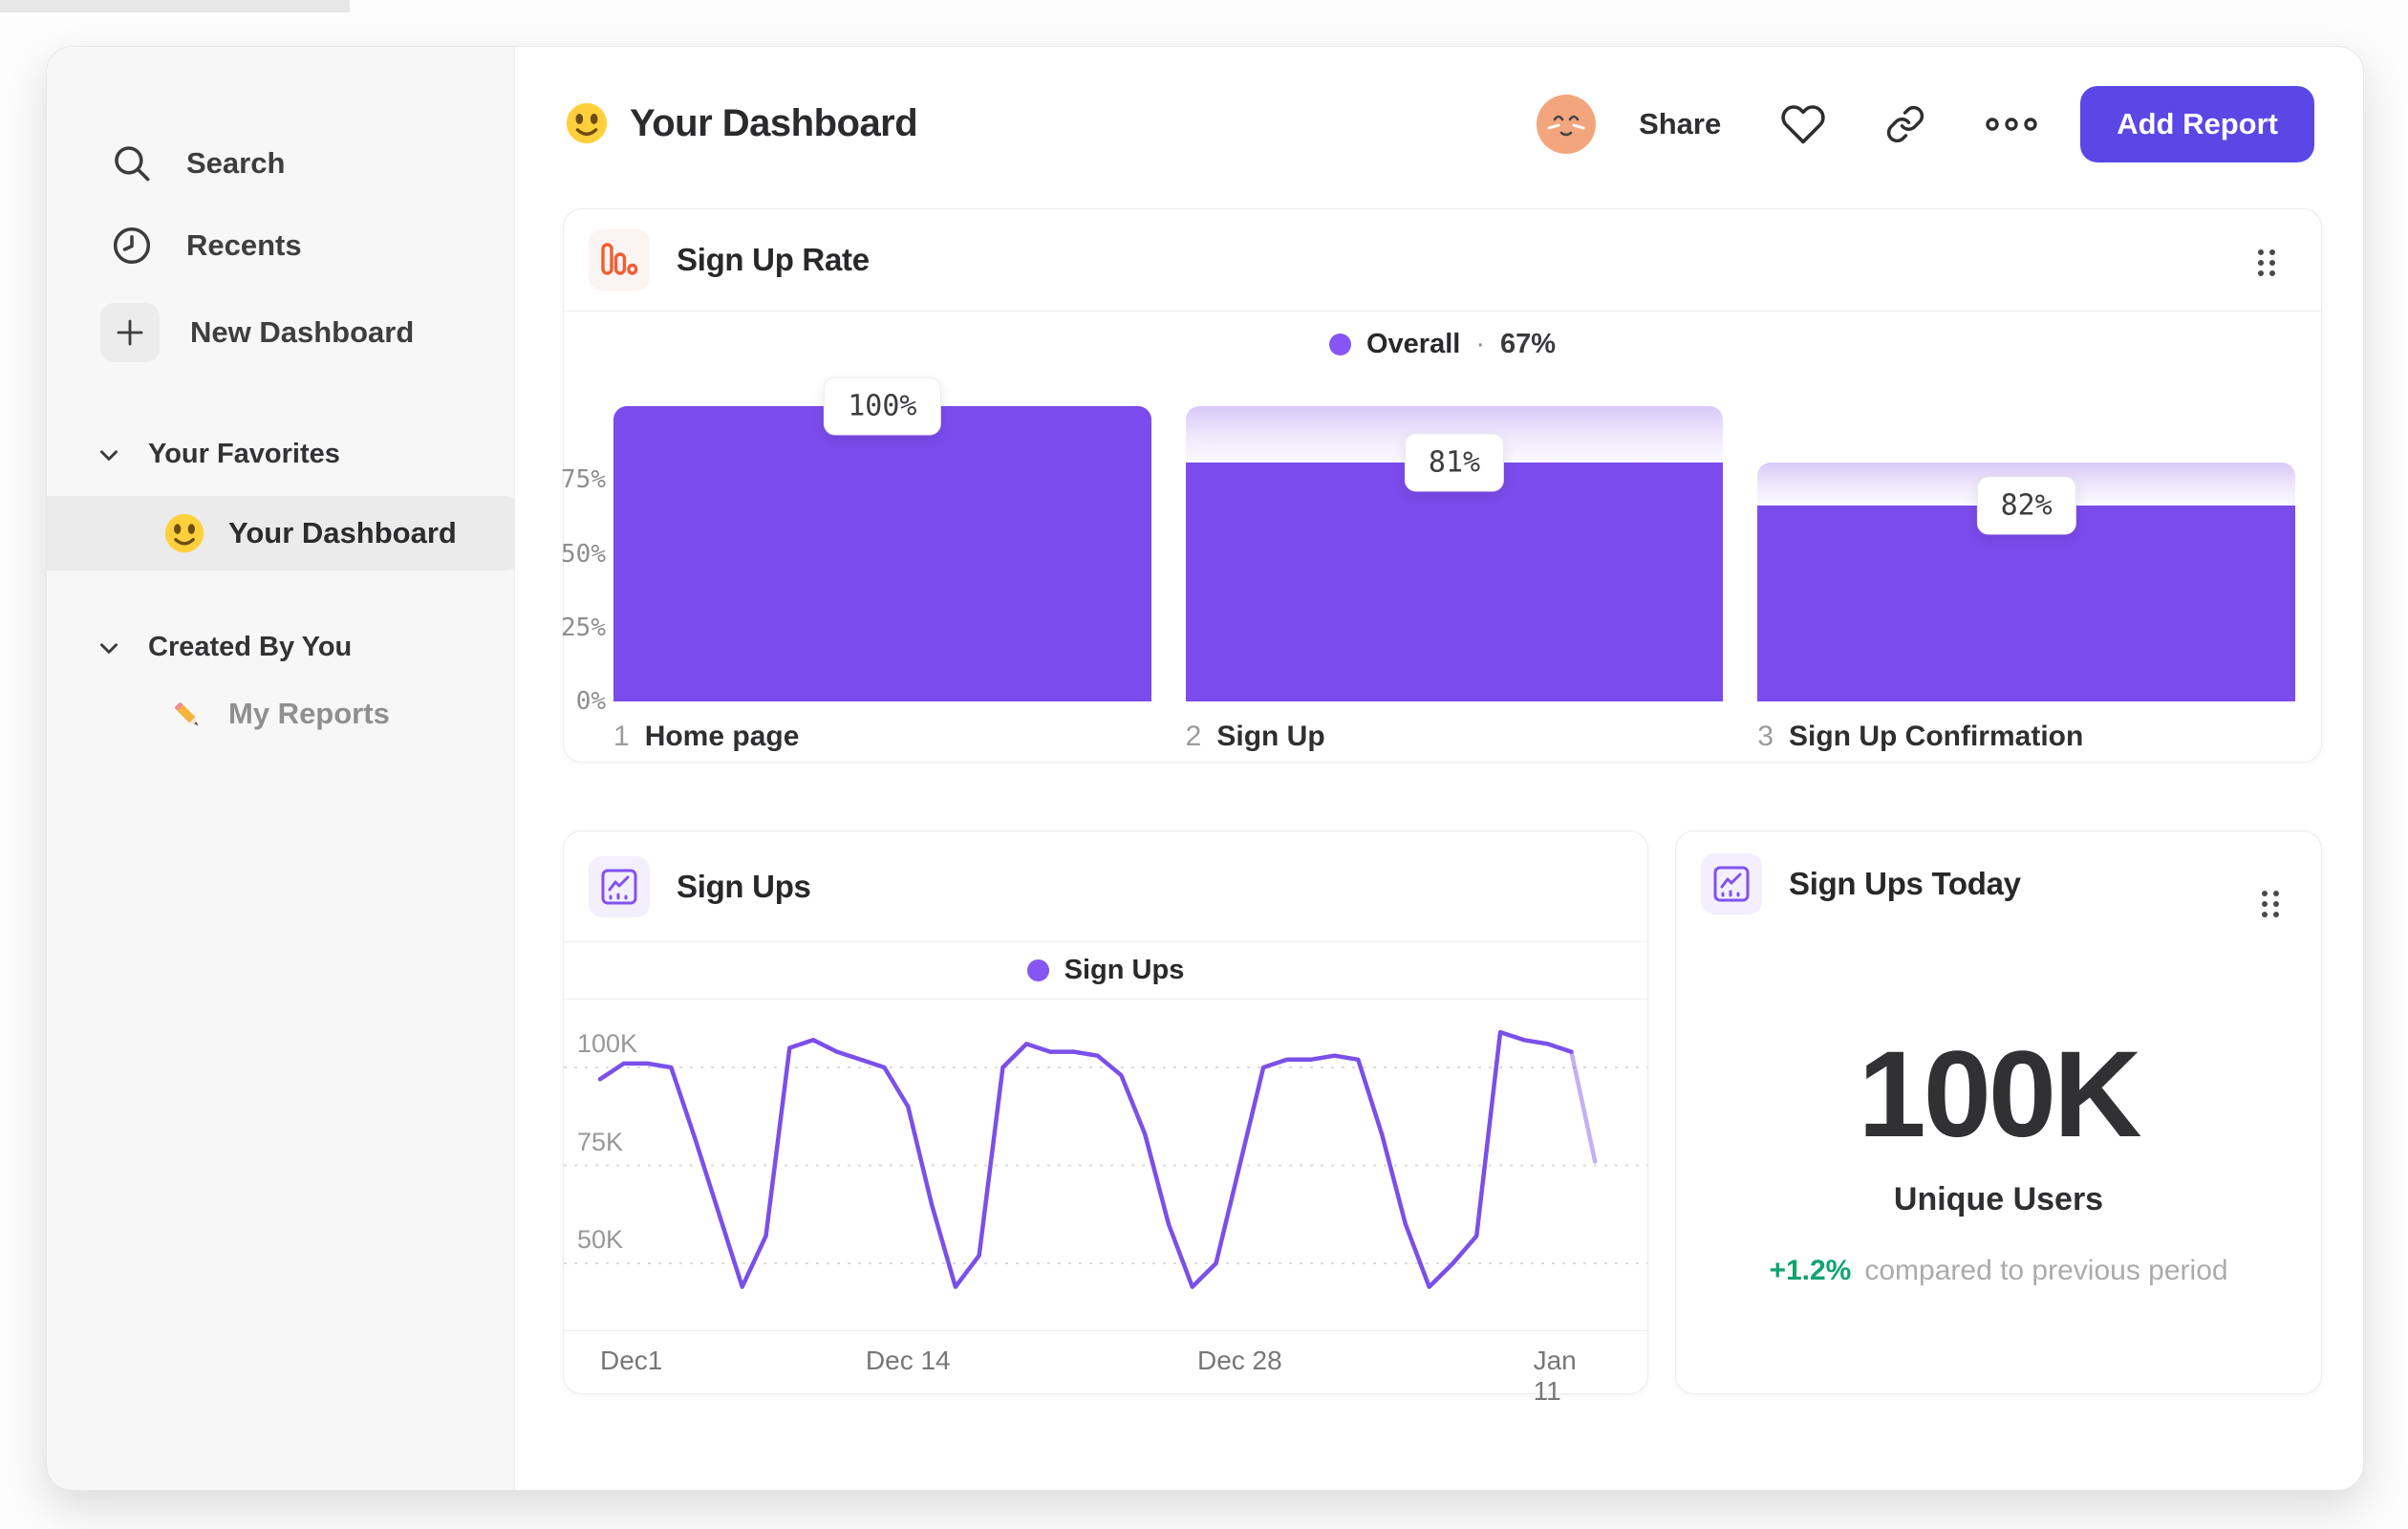 Image resolution: width=2408 pixels, height=1529 pixels. Describe the element at coordinates (600, 1239) in the screenshot. I see `line-y-tick-label: 50K` at that location.